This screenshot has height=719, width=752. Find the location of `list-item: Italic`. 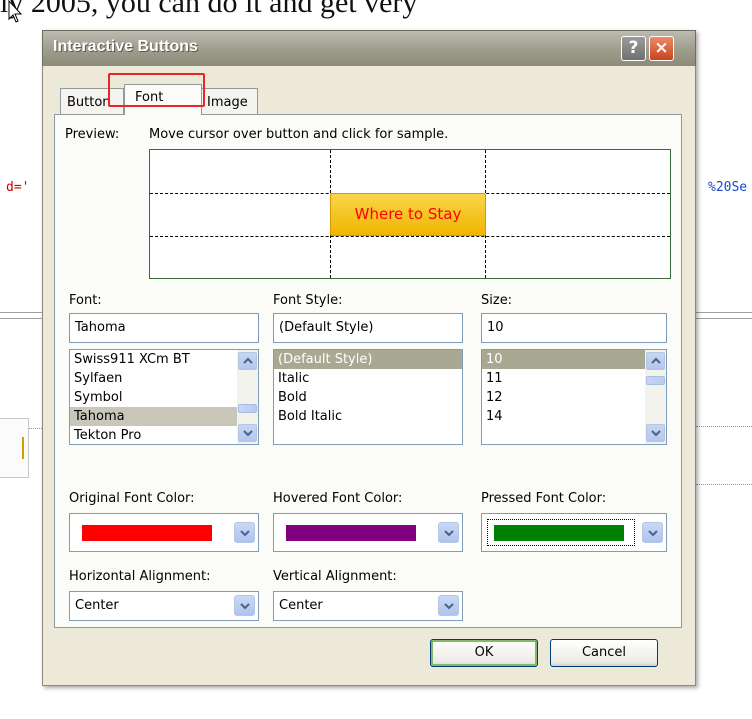

list-item: Italic is located at coordinates (368, 378).